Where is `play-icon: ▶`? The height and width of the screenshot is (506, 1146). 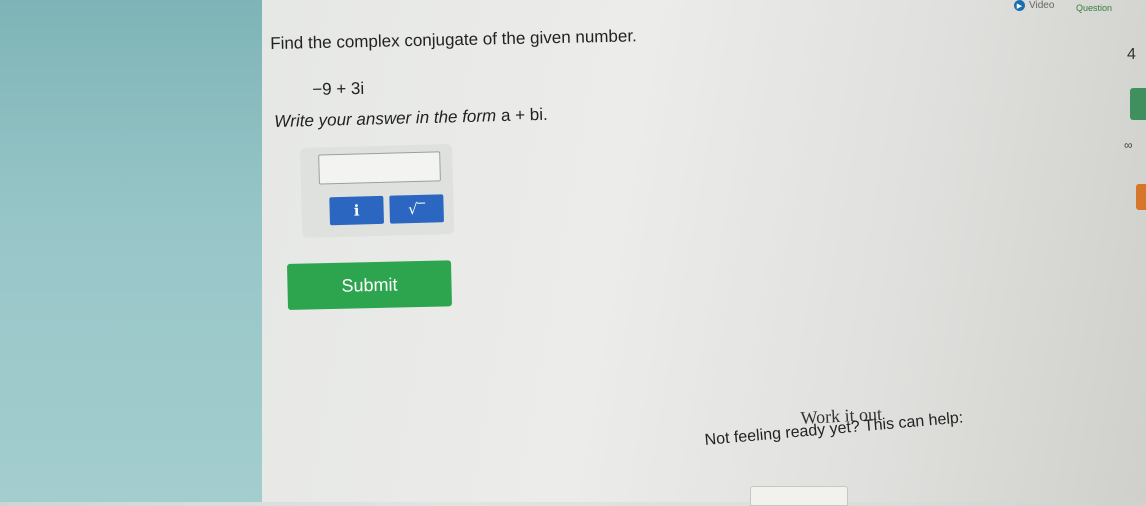 play-icon: ▶ is located at coordinates (1019, 5).